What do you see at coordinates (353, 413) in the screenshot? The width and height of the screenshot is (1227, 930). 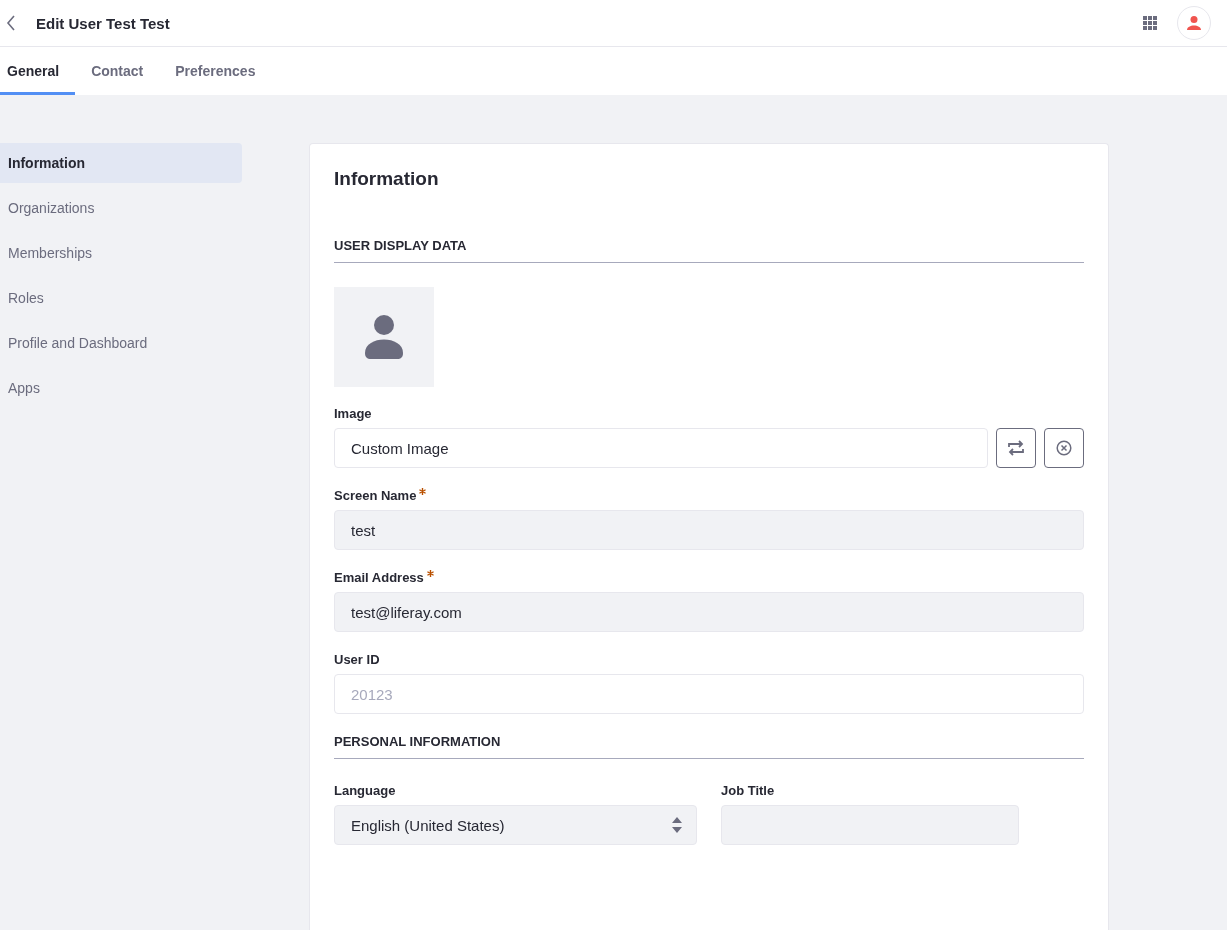 I see `field-label: Image` at bounding box center [353, 413].